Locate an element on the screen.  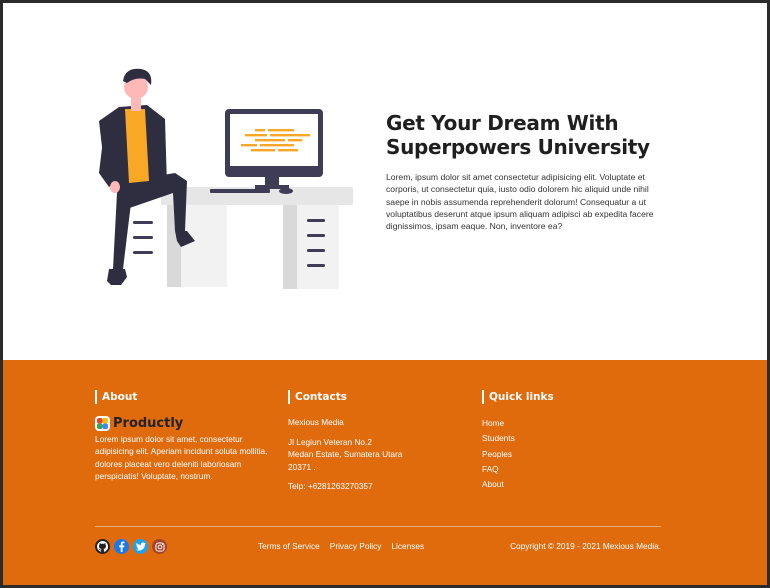
licenses-link: Licenses is located at coordinates (407, 546).